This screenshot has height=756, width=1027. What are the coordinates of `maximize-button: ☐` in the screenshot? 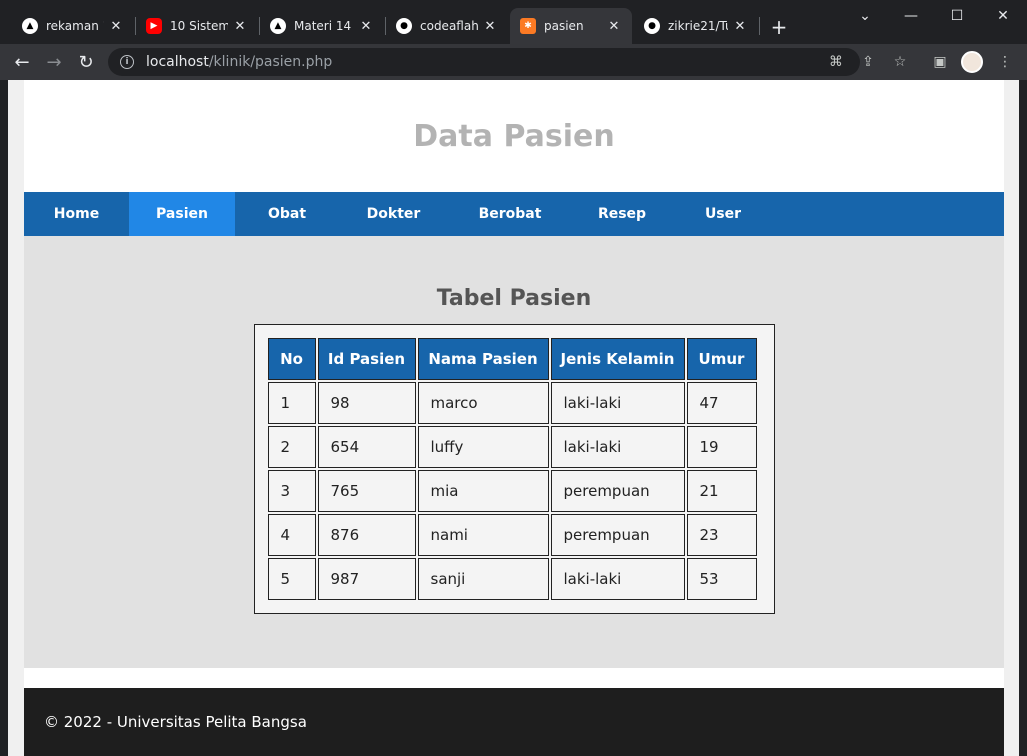 It's located at (957, 16).